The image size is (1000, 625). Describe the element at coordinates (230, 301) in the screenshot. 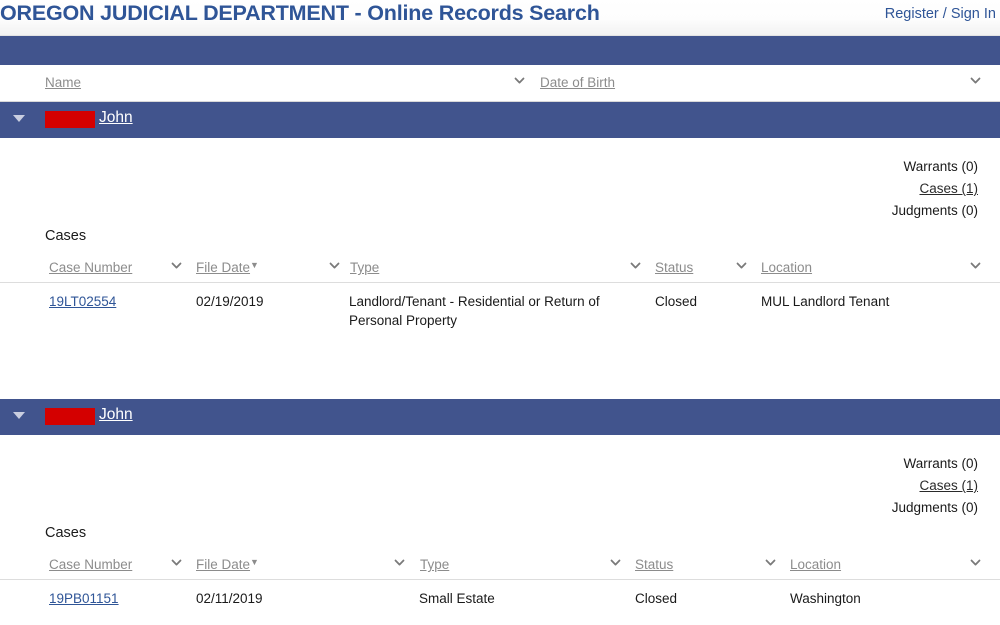

I see `case-file-date: 02/19/2019` at that location.